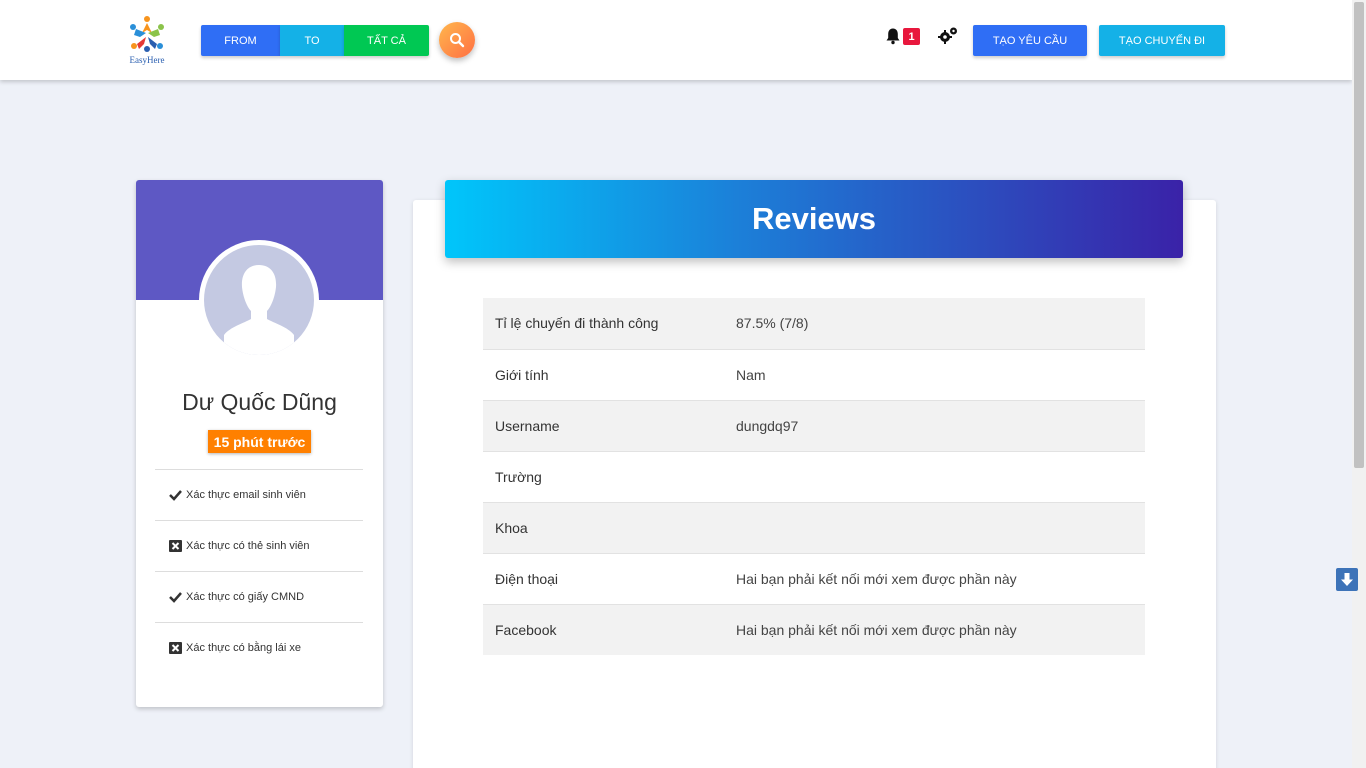  I want to click on verification-item-id-card: Xác thực có giấy CMND, so click(259, 596).